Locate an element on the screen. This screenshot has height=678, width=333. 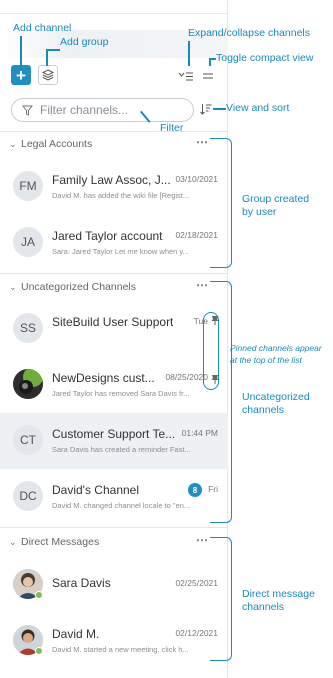
avatar: FM is located at coordinates (28, 186).